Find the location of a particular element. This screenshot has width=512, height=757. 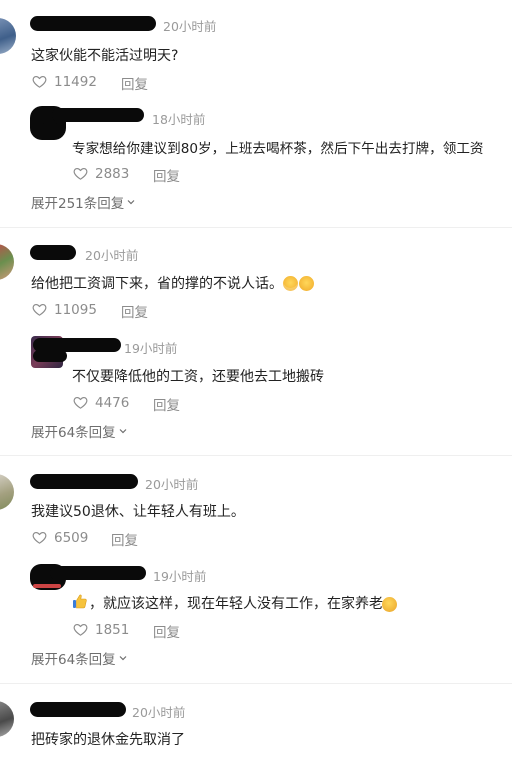

comment-text: 这家伙能不能活过明天? is located at coordinates (105, 56).